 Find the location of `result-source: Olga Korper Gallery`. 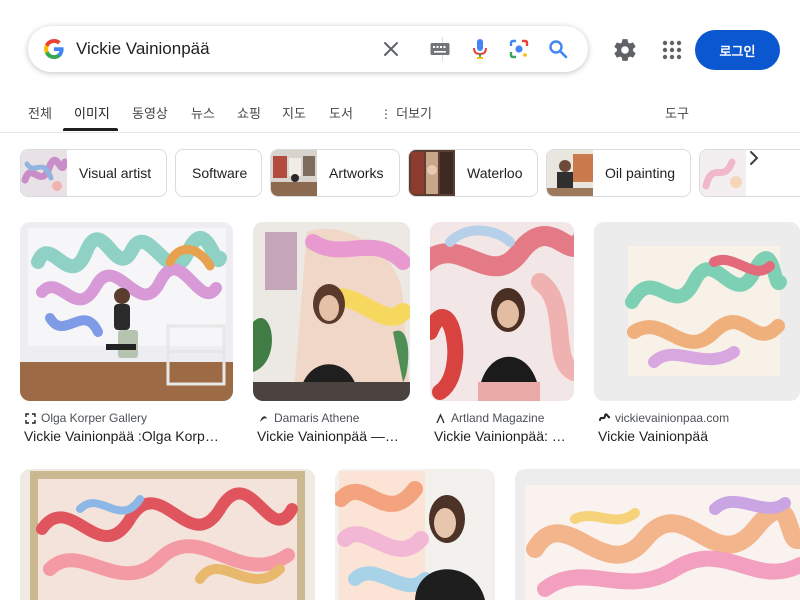

result-source: Olga Korper Gallery is located at coordinates (85, 418).